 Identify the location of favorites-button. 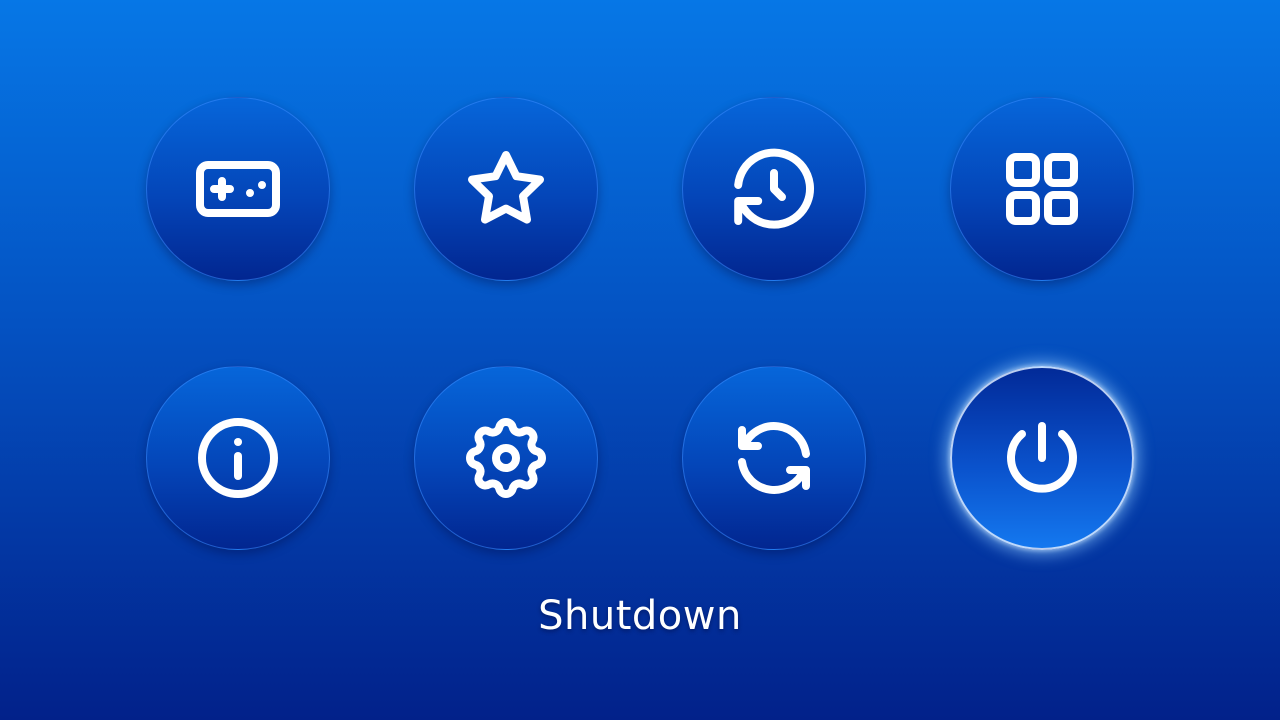
(506, 189).